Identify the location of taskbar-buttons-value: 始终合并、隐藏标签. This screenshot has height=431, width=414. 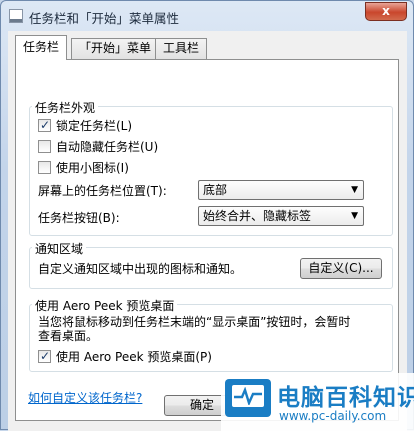
(257, 216).